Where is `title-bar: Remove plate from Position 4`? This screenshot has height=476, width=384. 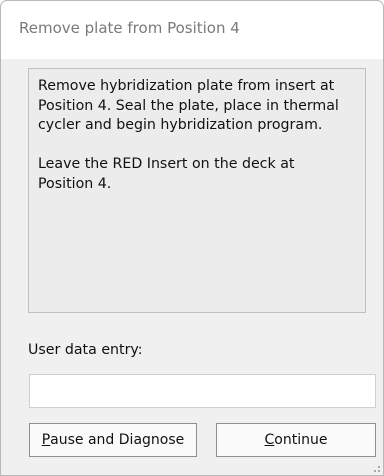 title-bar: Remove plate from Position 4 is located at coordinates (192, 30).